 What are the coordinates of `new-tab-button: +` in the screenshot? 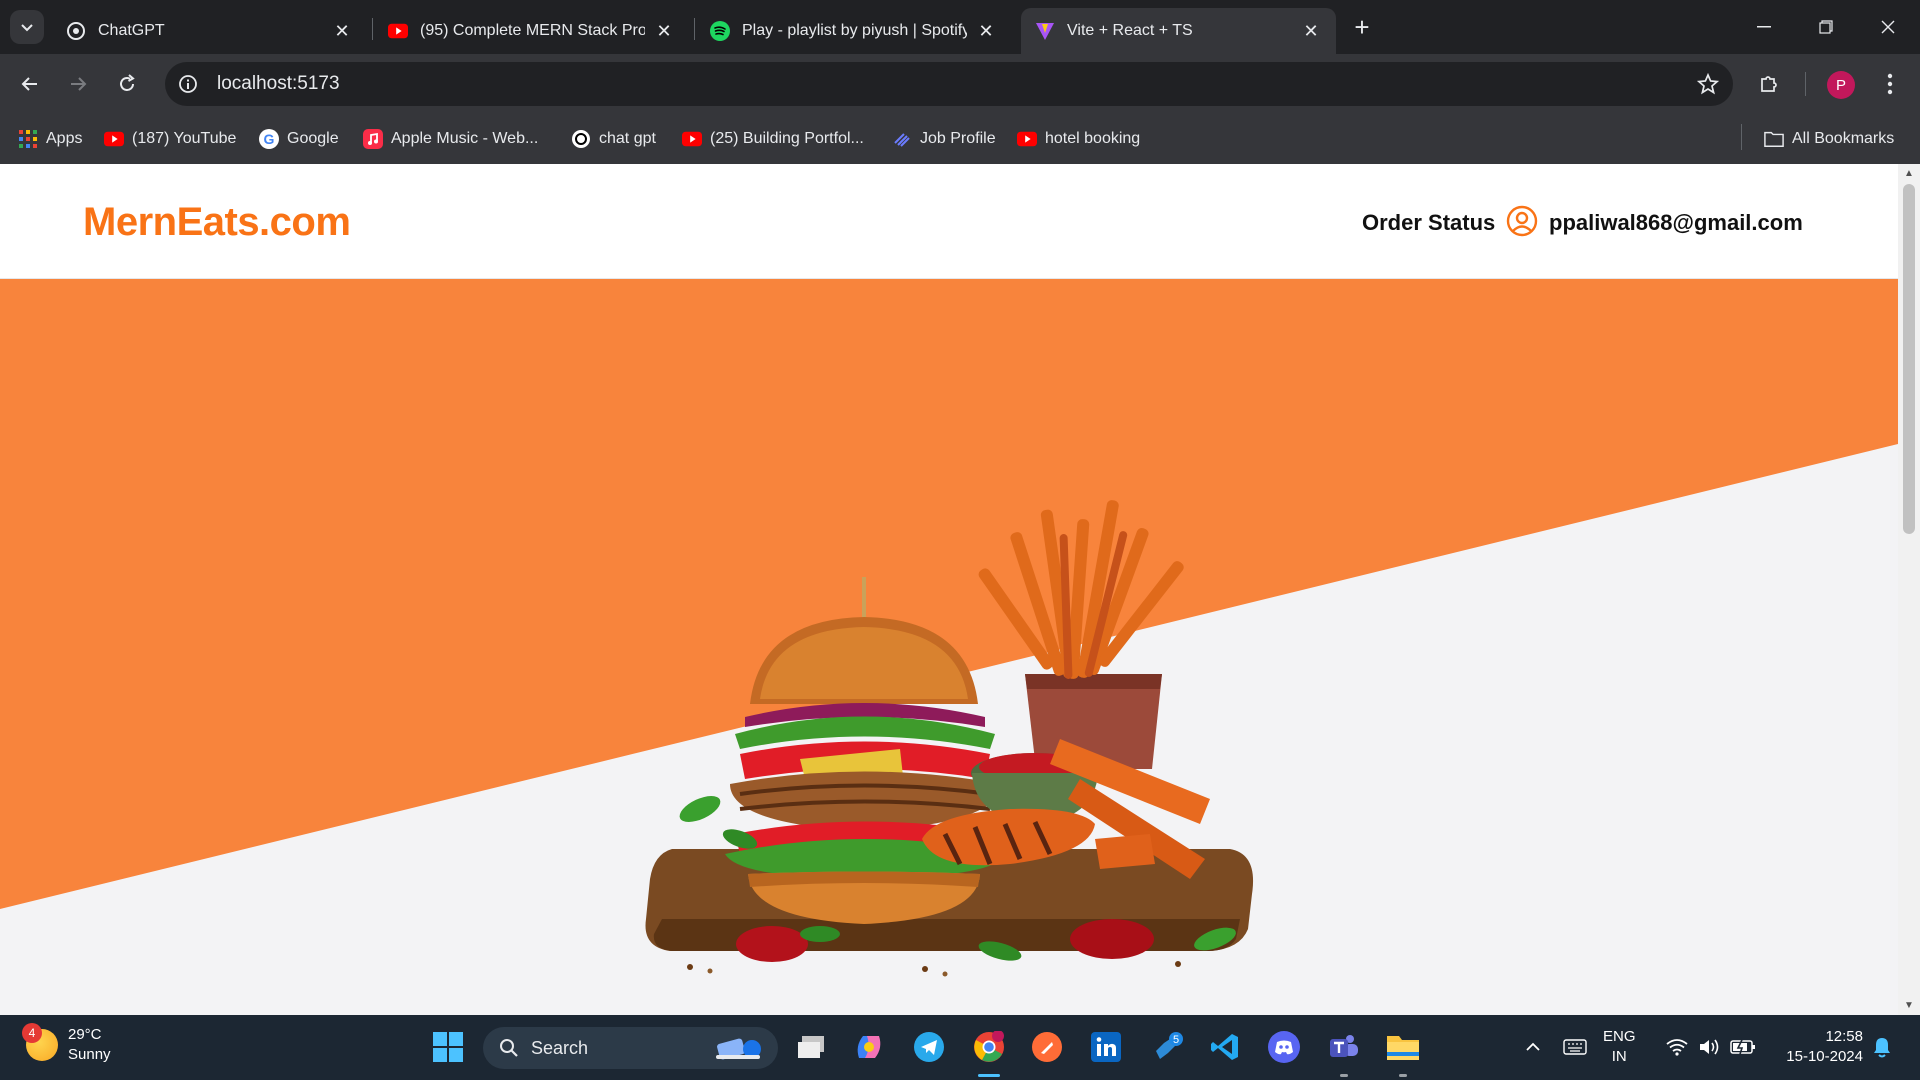 It's located at (1362, 27).